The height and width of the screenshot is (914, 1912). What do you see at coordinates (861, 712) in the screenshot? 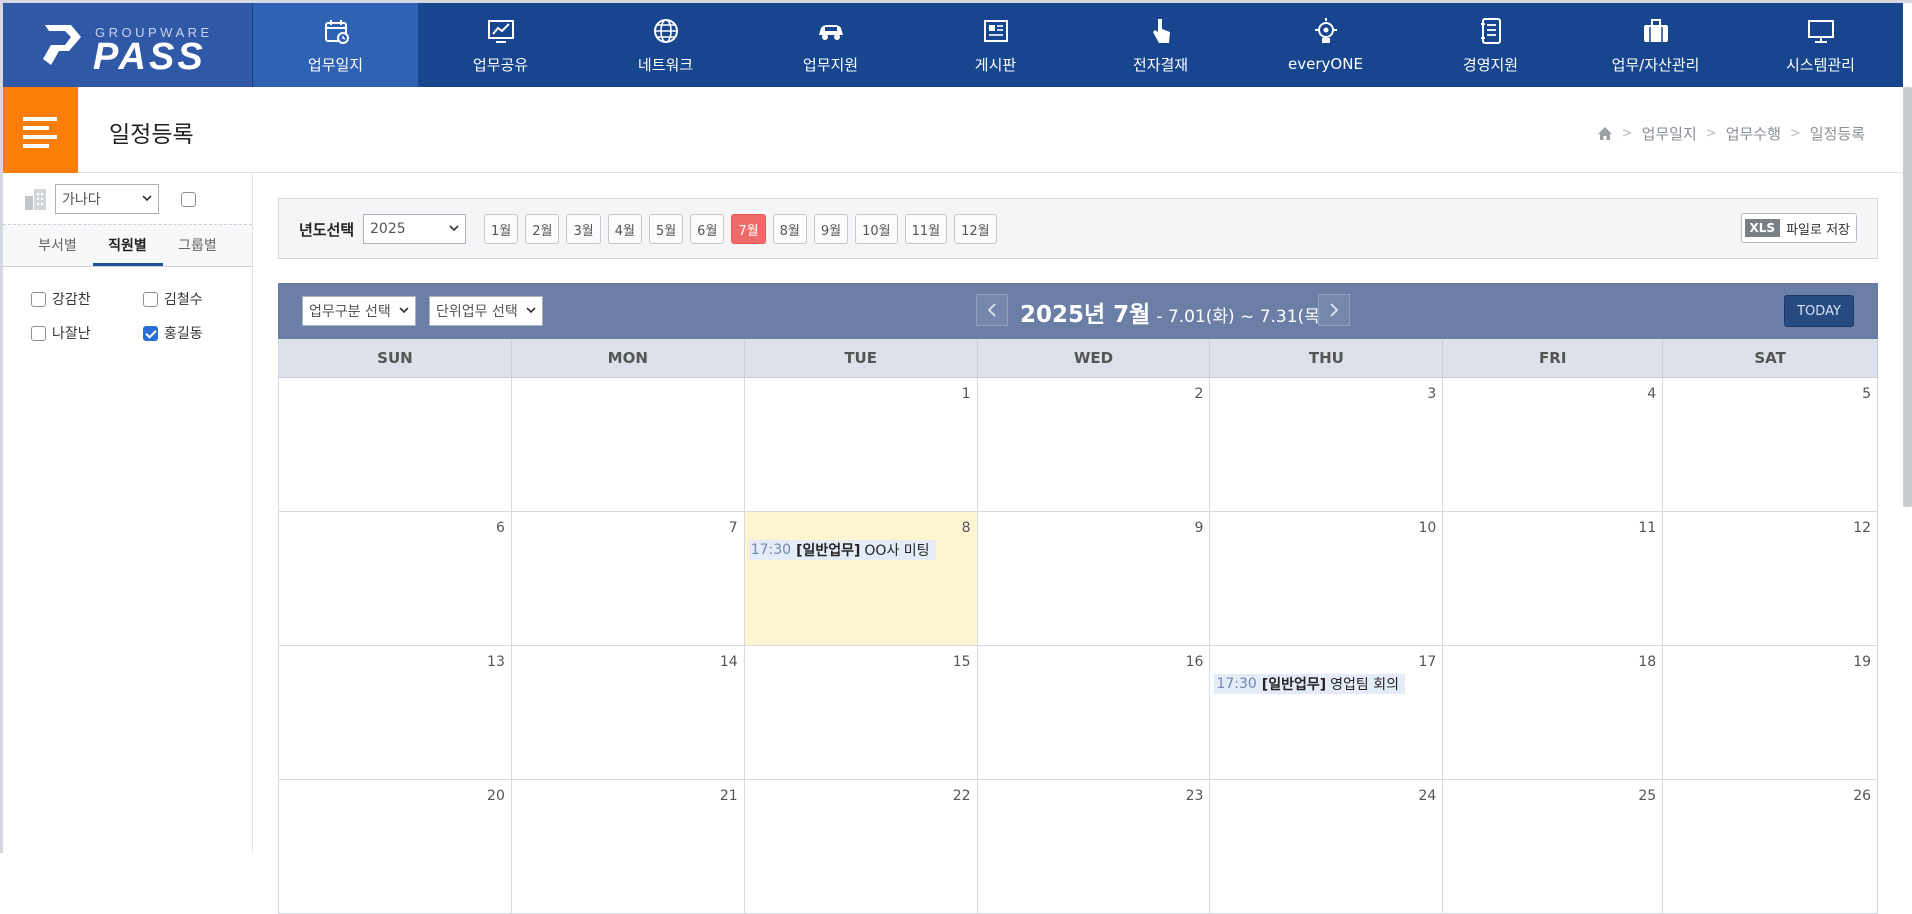
I see `day-cell: 15` at bounding box center [861, 712].